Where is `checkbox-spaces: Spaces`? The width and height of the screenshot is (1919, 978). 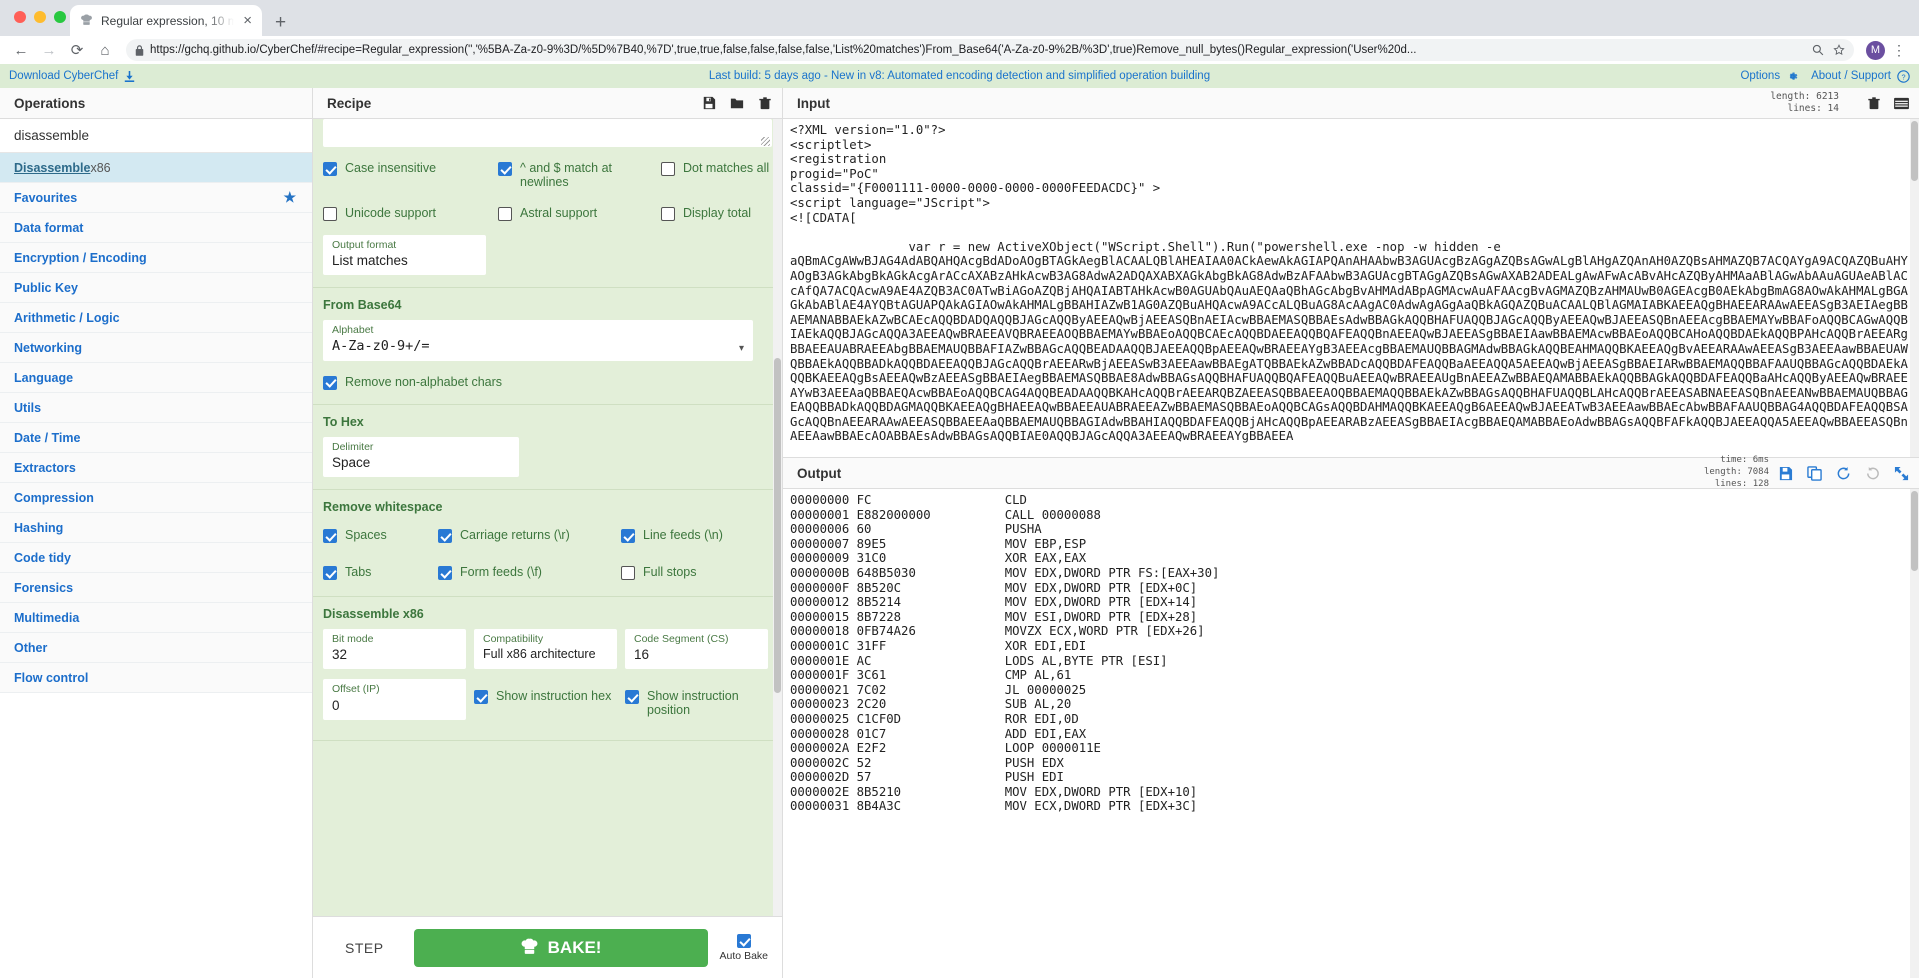 checkbox-spaces: Spaces is located at coordinates (380, 536).